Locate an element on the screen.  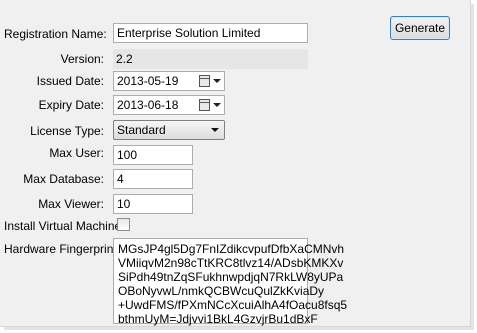
license-type-value: Standard is located at coordinates (141, 130).